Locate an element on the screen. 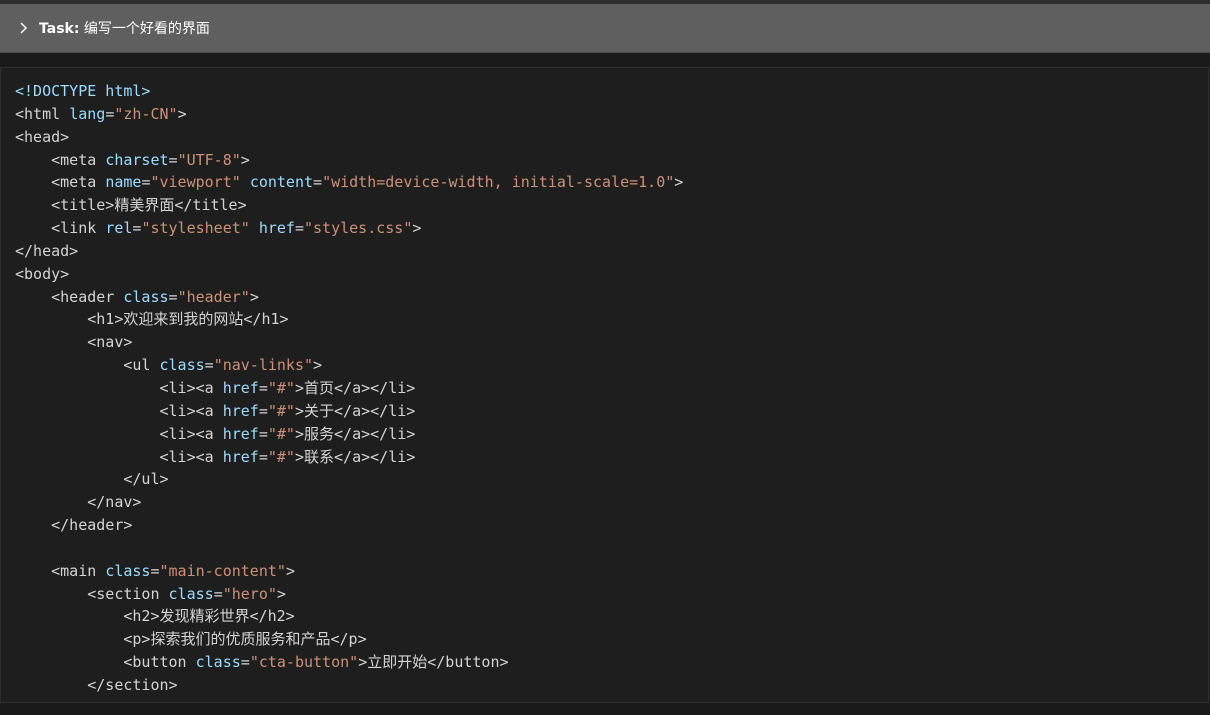 Image resolution: width=1210 pixels, height=715 pixels. code-token: 立即开始 is located at coordinates (397, 662).